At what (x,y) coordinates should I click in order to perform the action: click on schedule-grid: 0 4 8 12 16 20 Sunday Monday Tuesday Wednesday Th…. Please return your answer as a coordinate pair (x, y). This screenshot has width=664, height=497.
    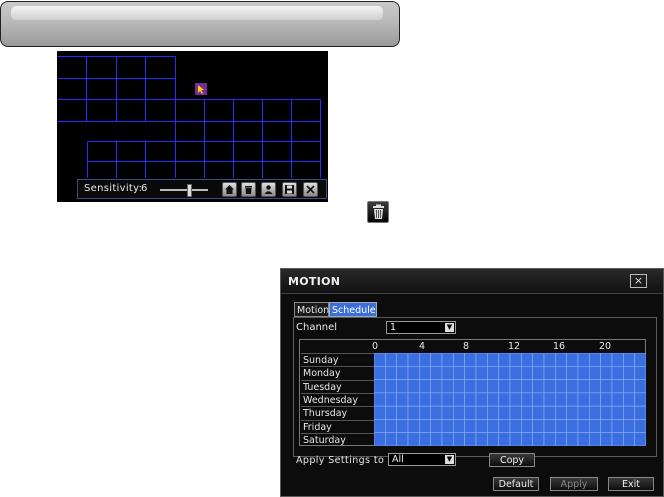
    Looking at the image, I should click on (472, 392).